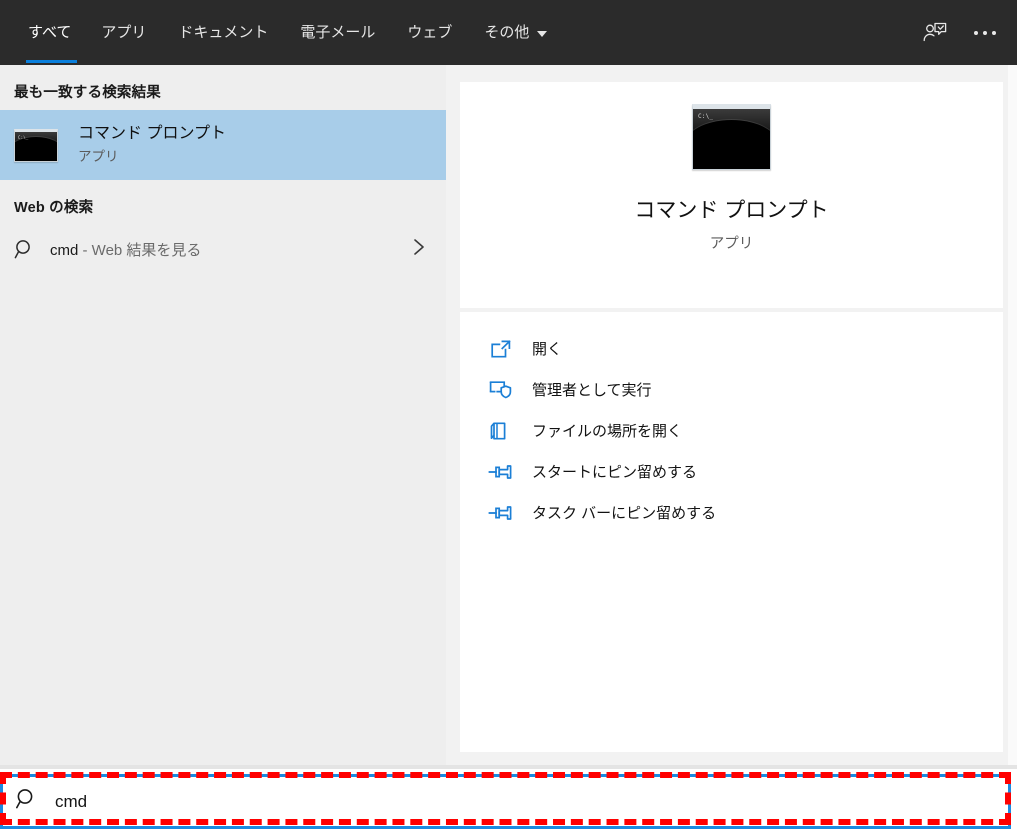 This screenshot has height=829, width=1017. I want to click on result-item-text: コマンド プロンプト アプリ, so click(152, 144).